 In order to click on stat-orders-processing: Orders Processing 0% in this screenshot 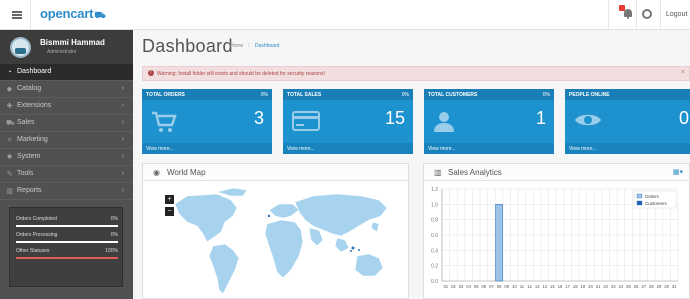, I will do `click(67, 240)`.